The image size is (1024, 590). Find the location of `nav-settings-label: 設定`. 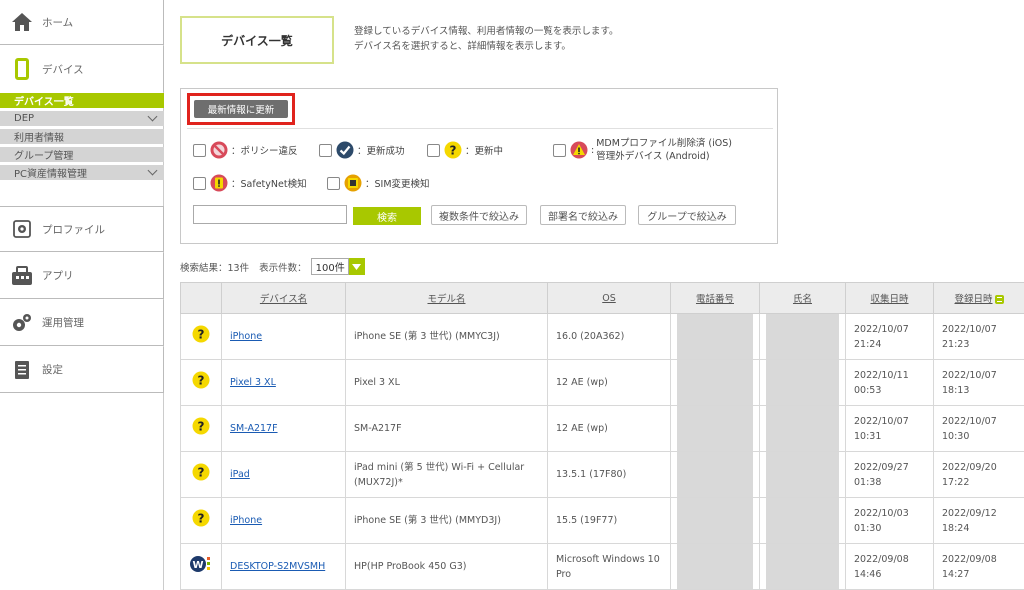

nav-settings-label: 設定 is located at coordinates (52, 370).